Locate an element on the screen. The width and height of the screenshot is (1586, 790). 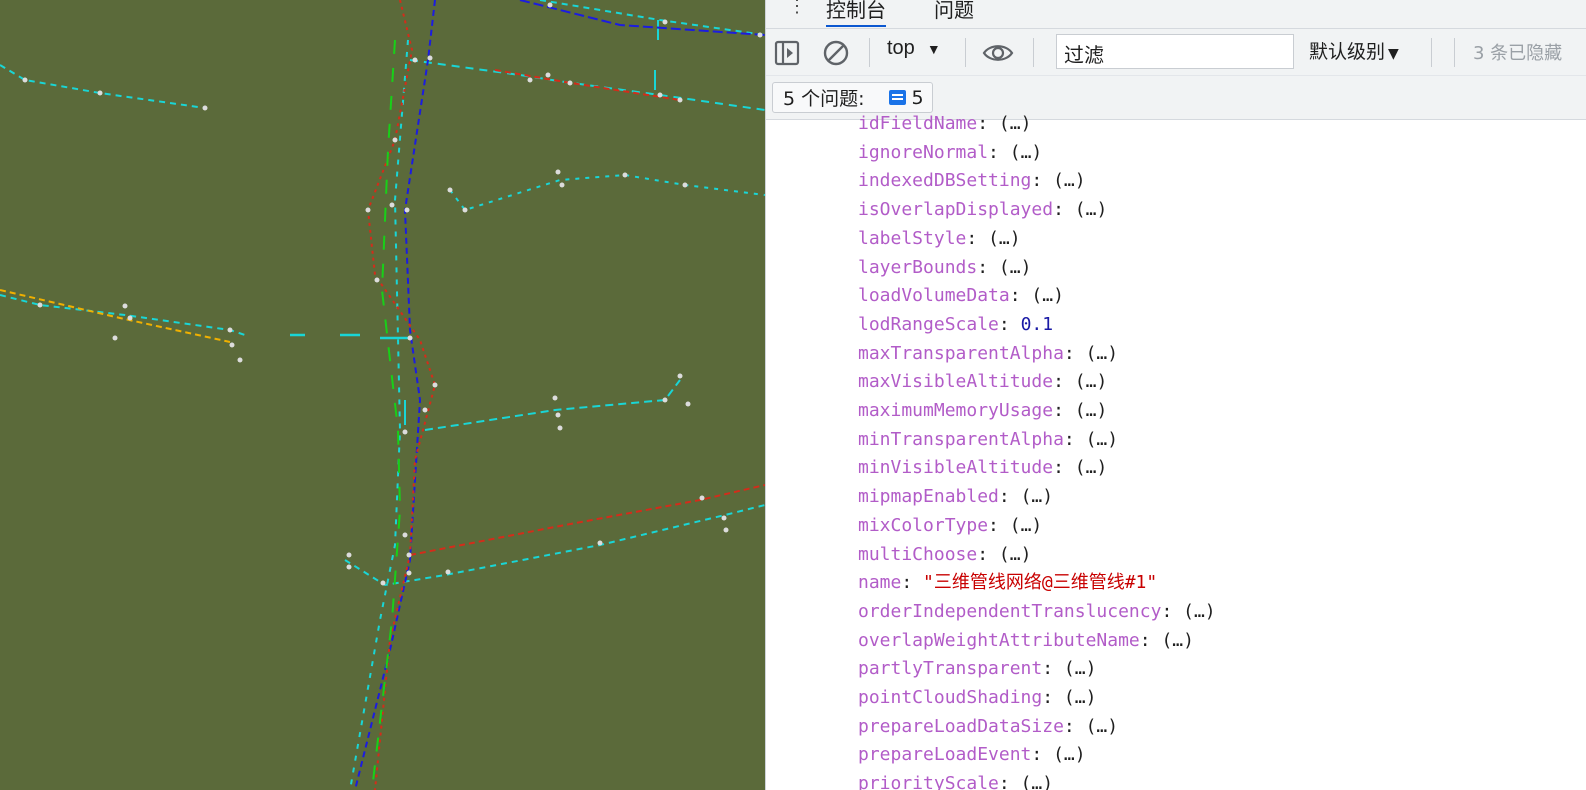
property-key: prepareLoadDataSize is located at coordinates (961, 726).